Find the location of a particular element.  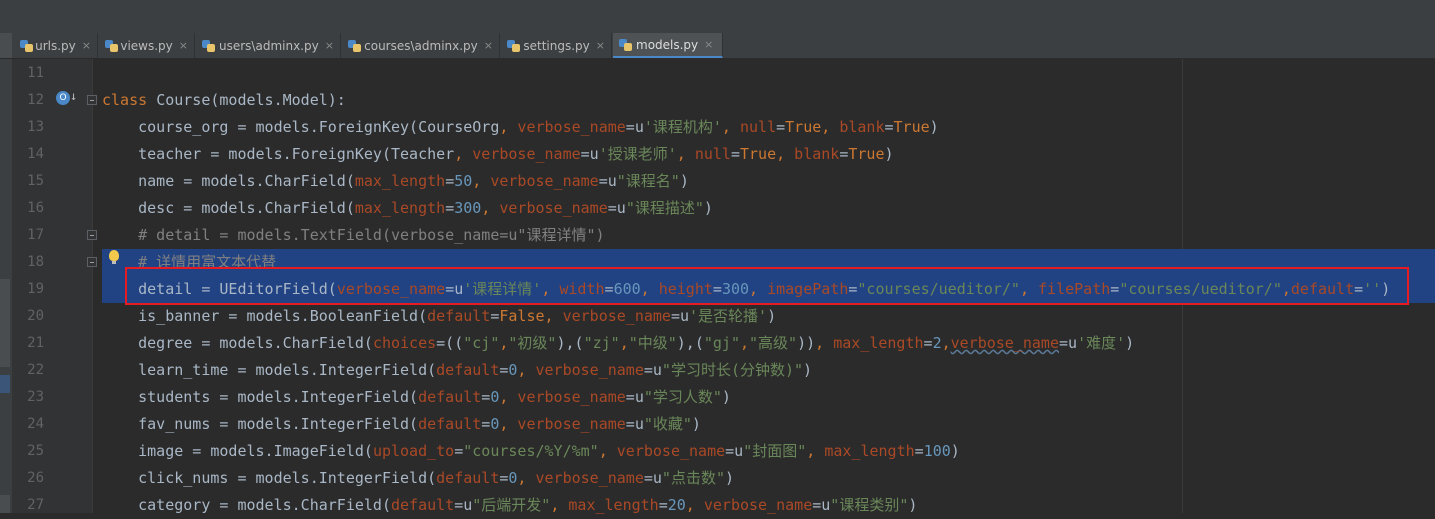

code-text: class Course(models.Model): is located at coordinates (224, 100).